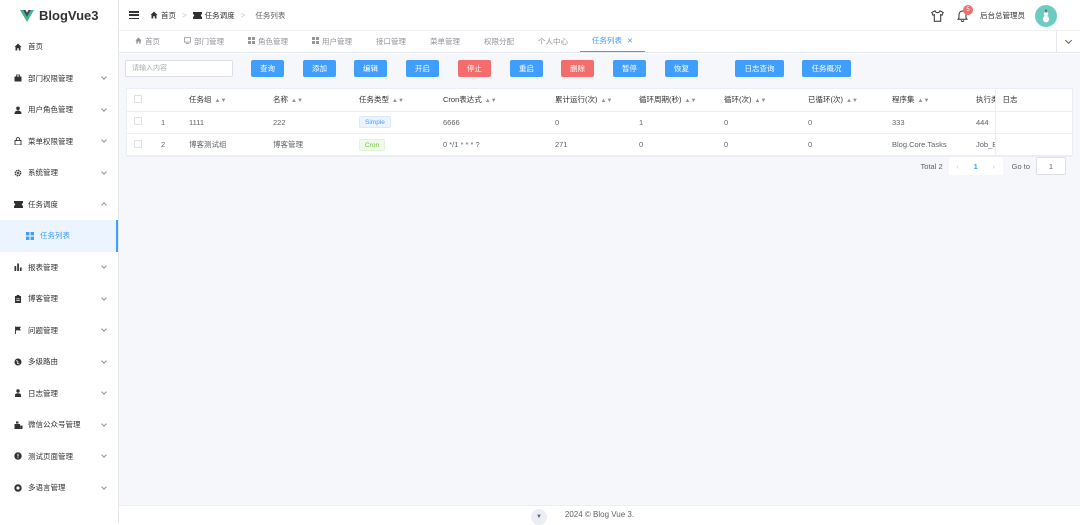  Describe the element at coordinates (370, 68) in the screenshot. I see `edit-button: 编辑` at that location.